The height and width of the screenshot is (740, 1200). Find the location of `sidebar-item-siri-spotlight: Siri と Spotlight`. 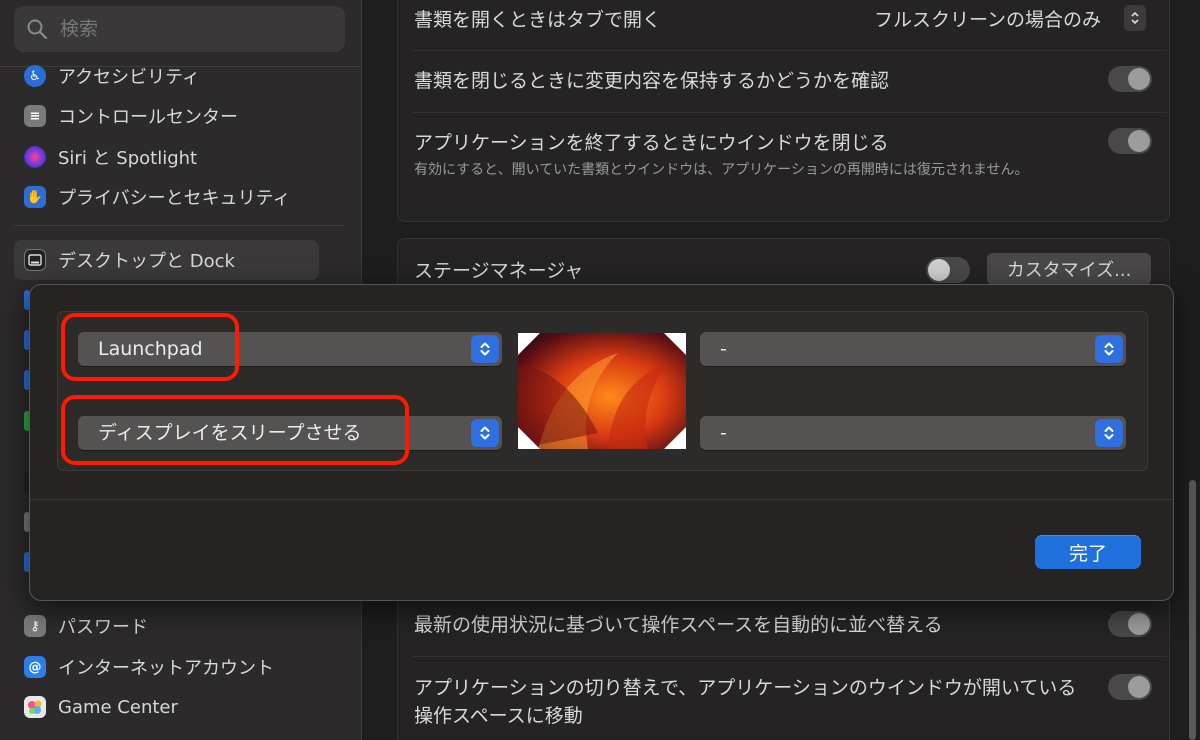

sidebar-item-siri-spotlight: Siri と Spotlight is located at coordinates (110, 157).